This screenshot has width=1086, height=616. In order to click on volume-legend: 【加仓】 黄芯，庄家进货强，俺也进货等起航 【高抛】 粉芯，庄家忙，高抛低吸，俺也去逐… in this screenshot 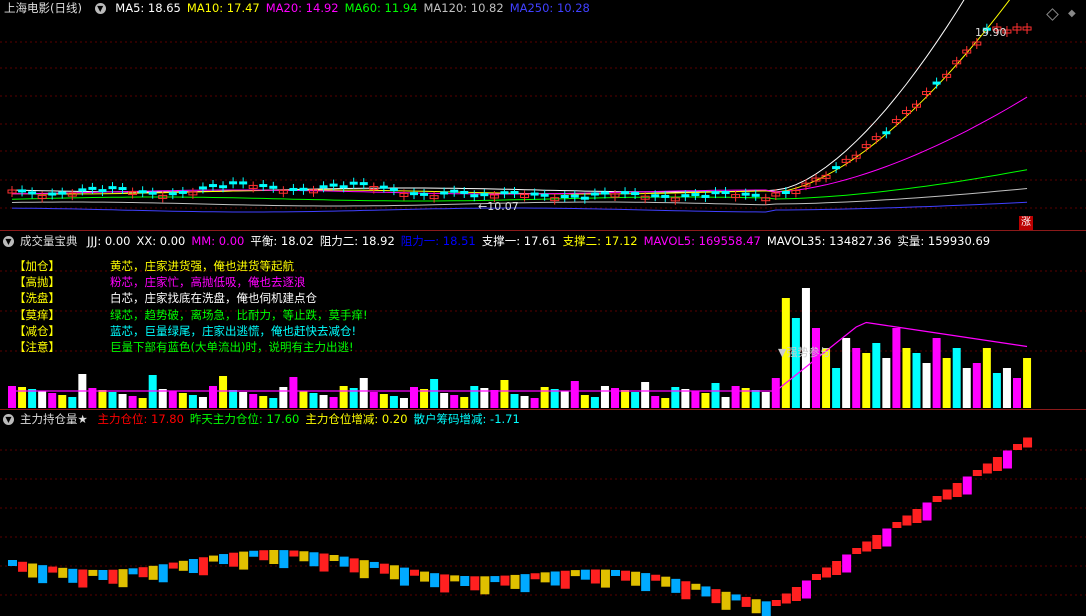, I will do `click(191, 306)`.